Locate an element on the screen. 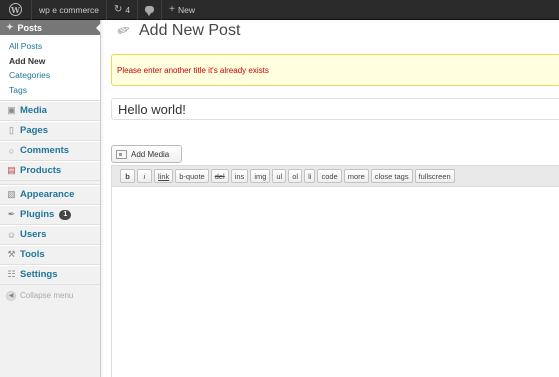 This screenshot has width=559, height=377. post-title-wrap is located at coordinates (335, 109).